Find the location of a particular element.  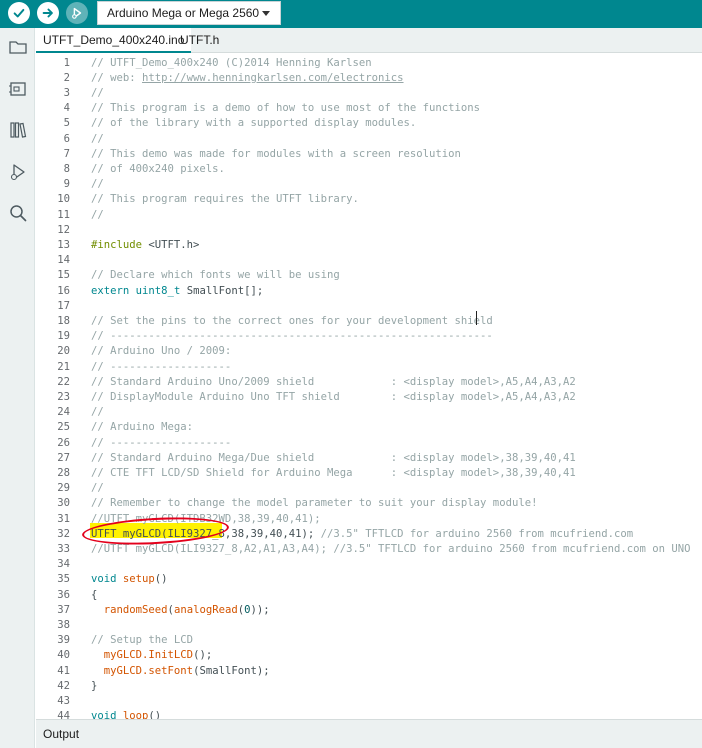

code-token: // Declare which fonts we will be using is located at coordinates (215, 275).